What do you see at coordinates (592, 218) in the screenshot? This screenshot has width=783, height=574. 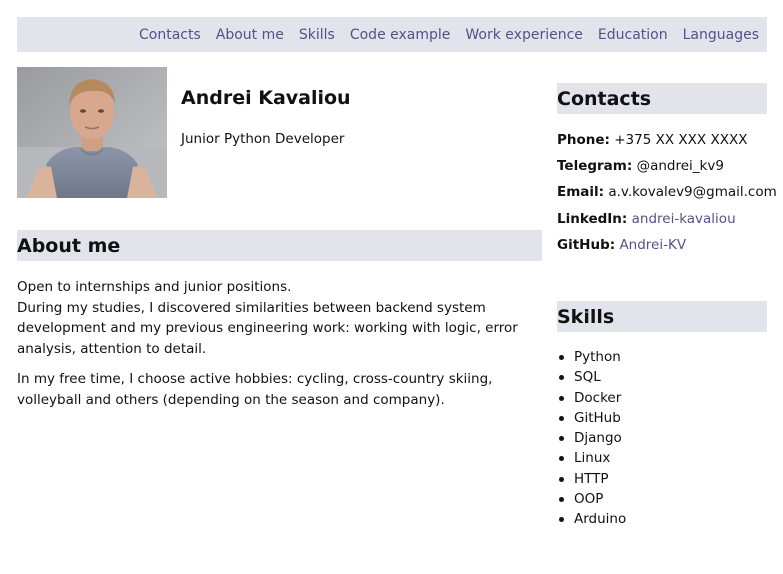 I see `contact-linkedin-label: LinkedIn:` at bounding box center [592, 218].